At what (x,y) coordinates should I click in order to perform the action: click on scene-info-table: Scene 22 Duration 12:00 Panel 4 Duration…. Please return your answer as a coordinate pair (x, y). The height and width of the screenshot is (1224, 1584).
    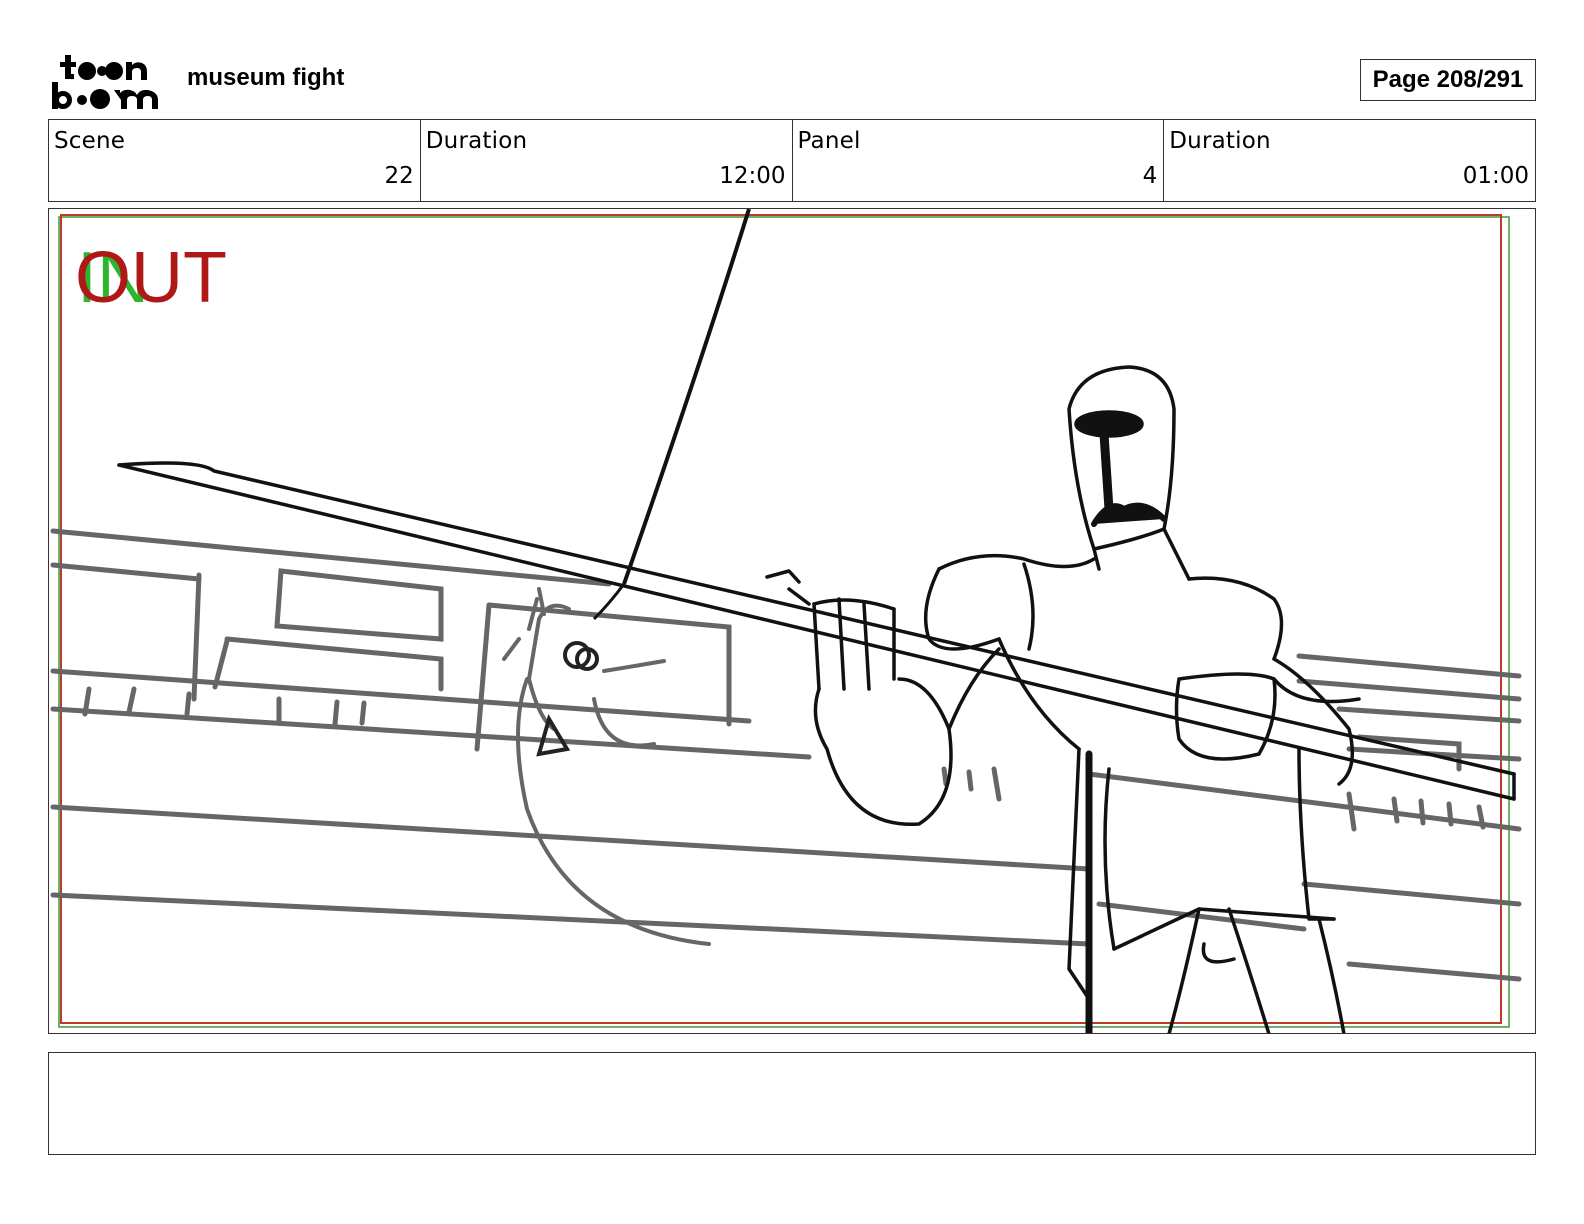
    Looking at the image, I should click on (792, 160).